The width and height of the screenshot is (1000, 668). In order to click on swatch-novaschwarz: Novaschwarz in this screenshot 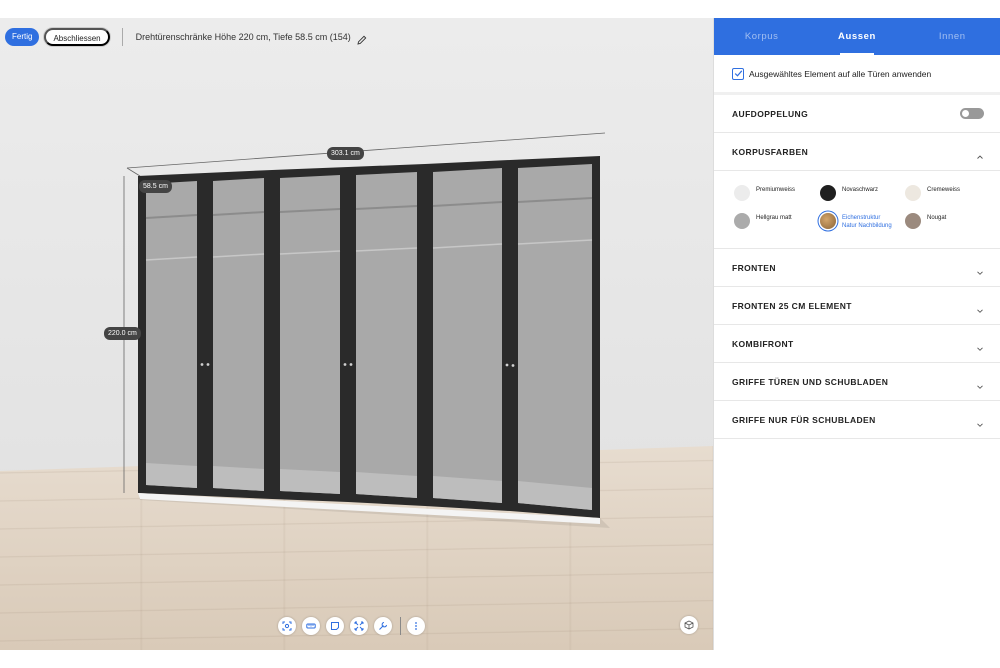, I will do `click(849, 193)`.